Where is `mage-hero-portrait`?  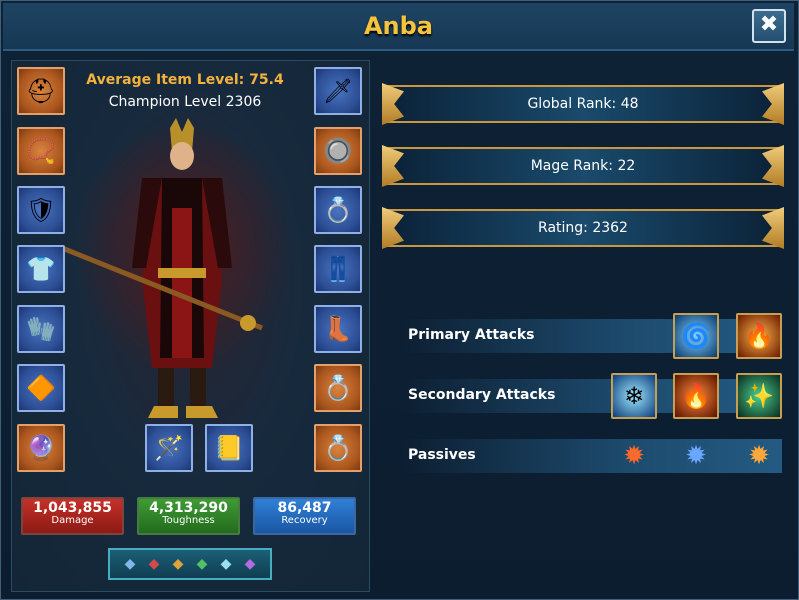 mage-hero-portrait is located at coordinates (177, 268).